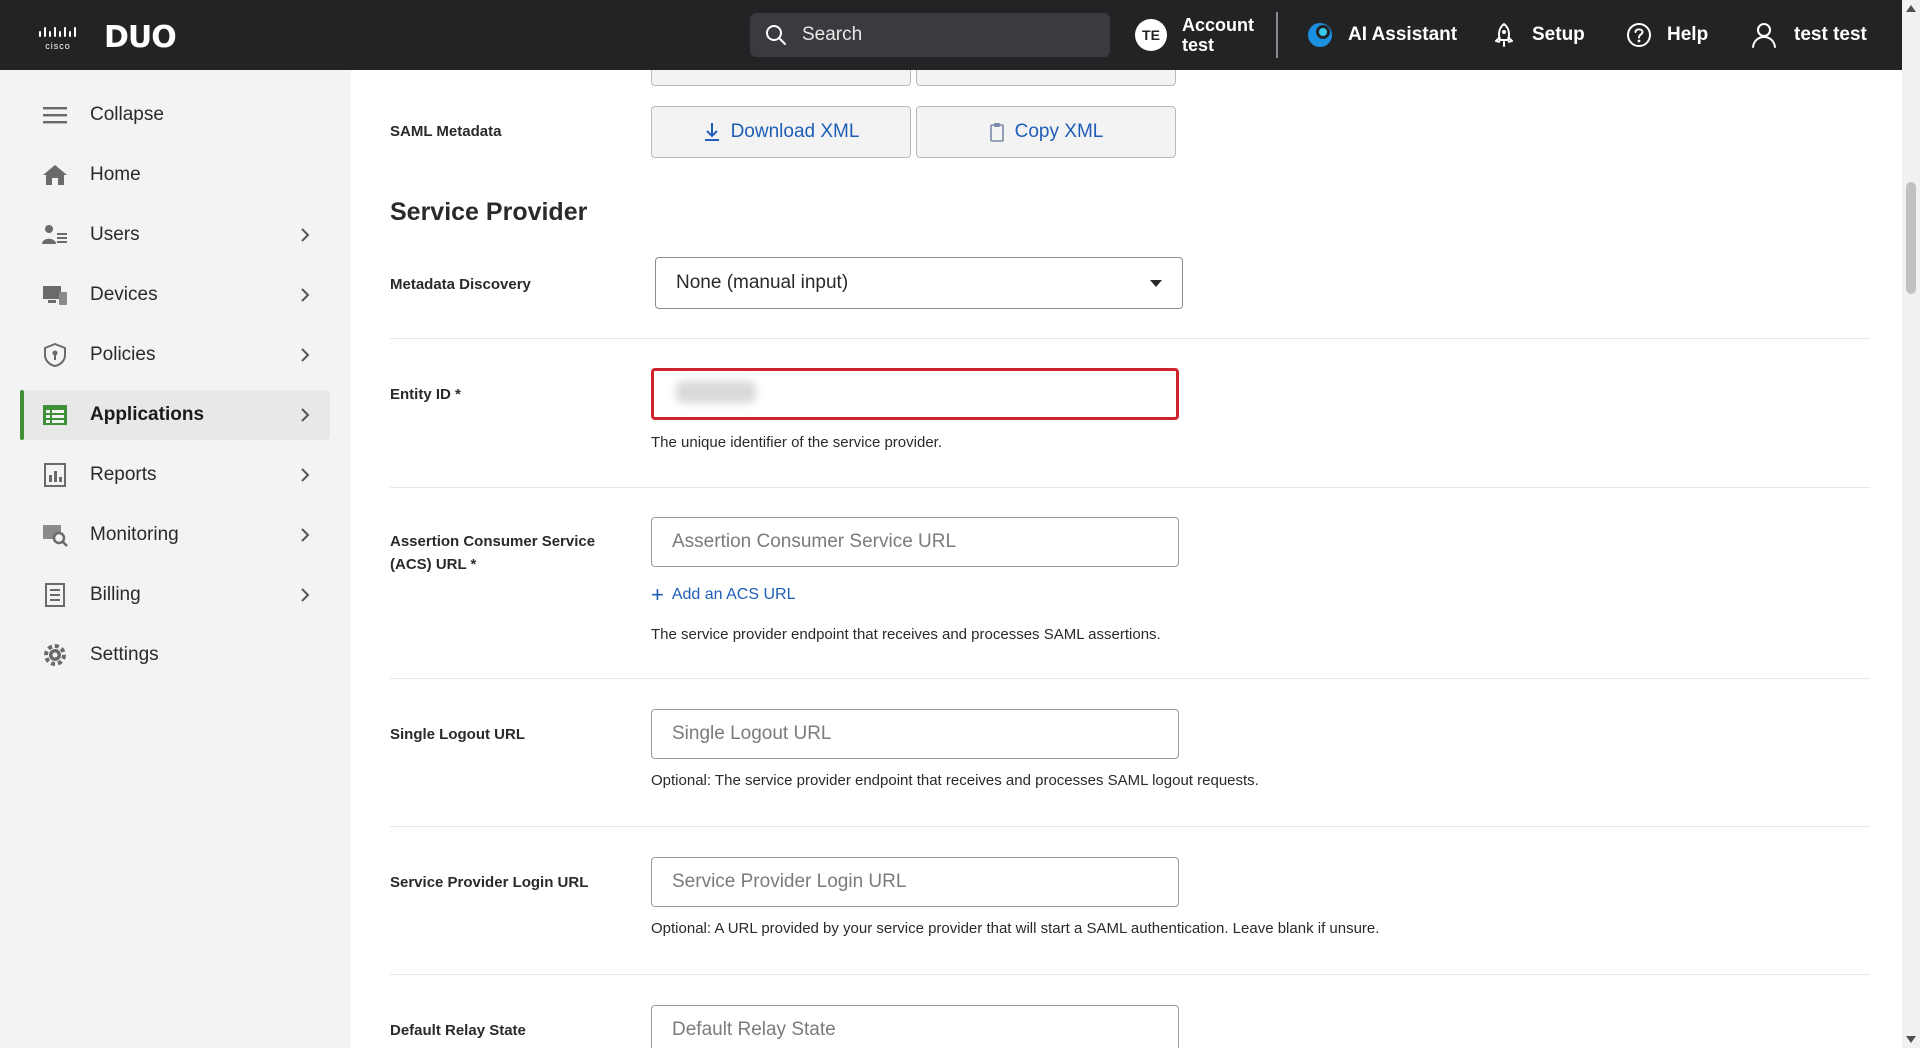  I want to click on metadata-discovery-value: None (manual input), so click(762, 282).